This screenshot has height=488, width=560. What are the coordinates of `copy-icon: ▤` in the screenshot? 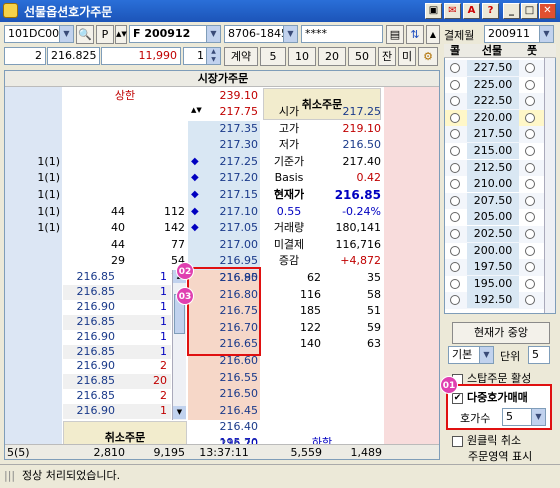 It's located at (395, 34).